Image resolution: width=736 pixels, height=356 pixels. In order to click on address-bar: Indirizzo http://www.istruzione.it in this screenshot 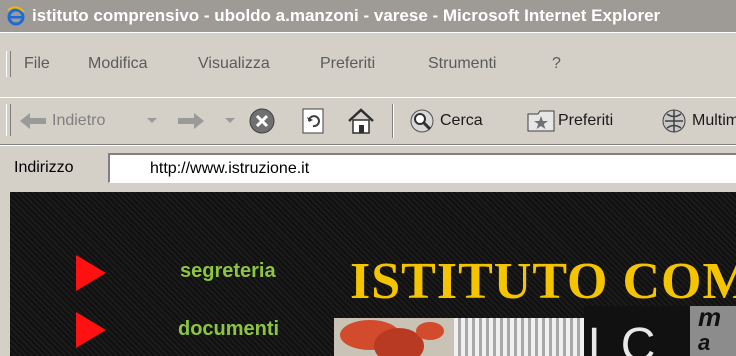, I will do `click(368, 169)`.